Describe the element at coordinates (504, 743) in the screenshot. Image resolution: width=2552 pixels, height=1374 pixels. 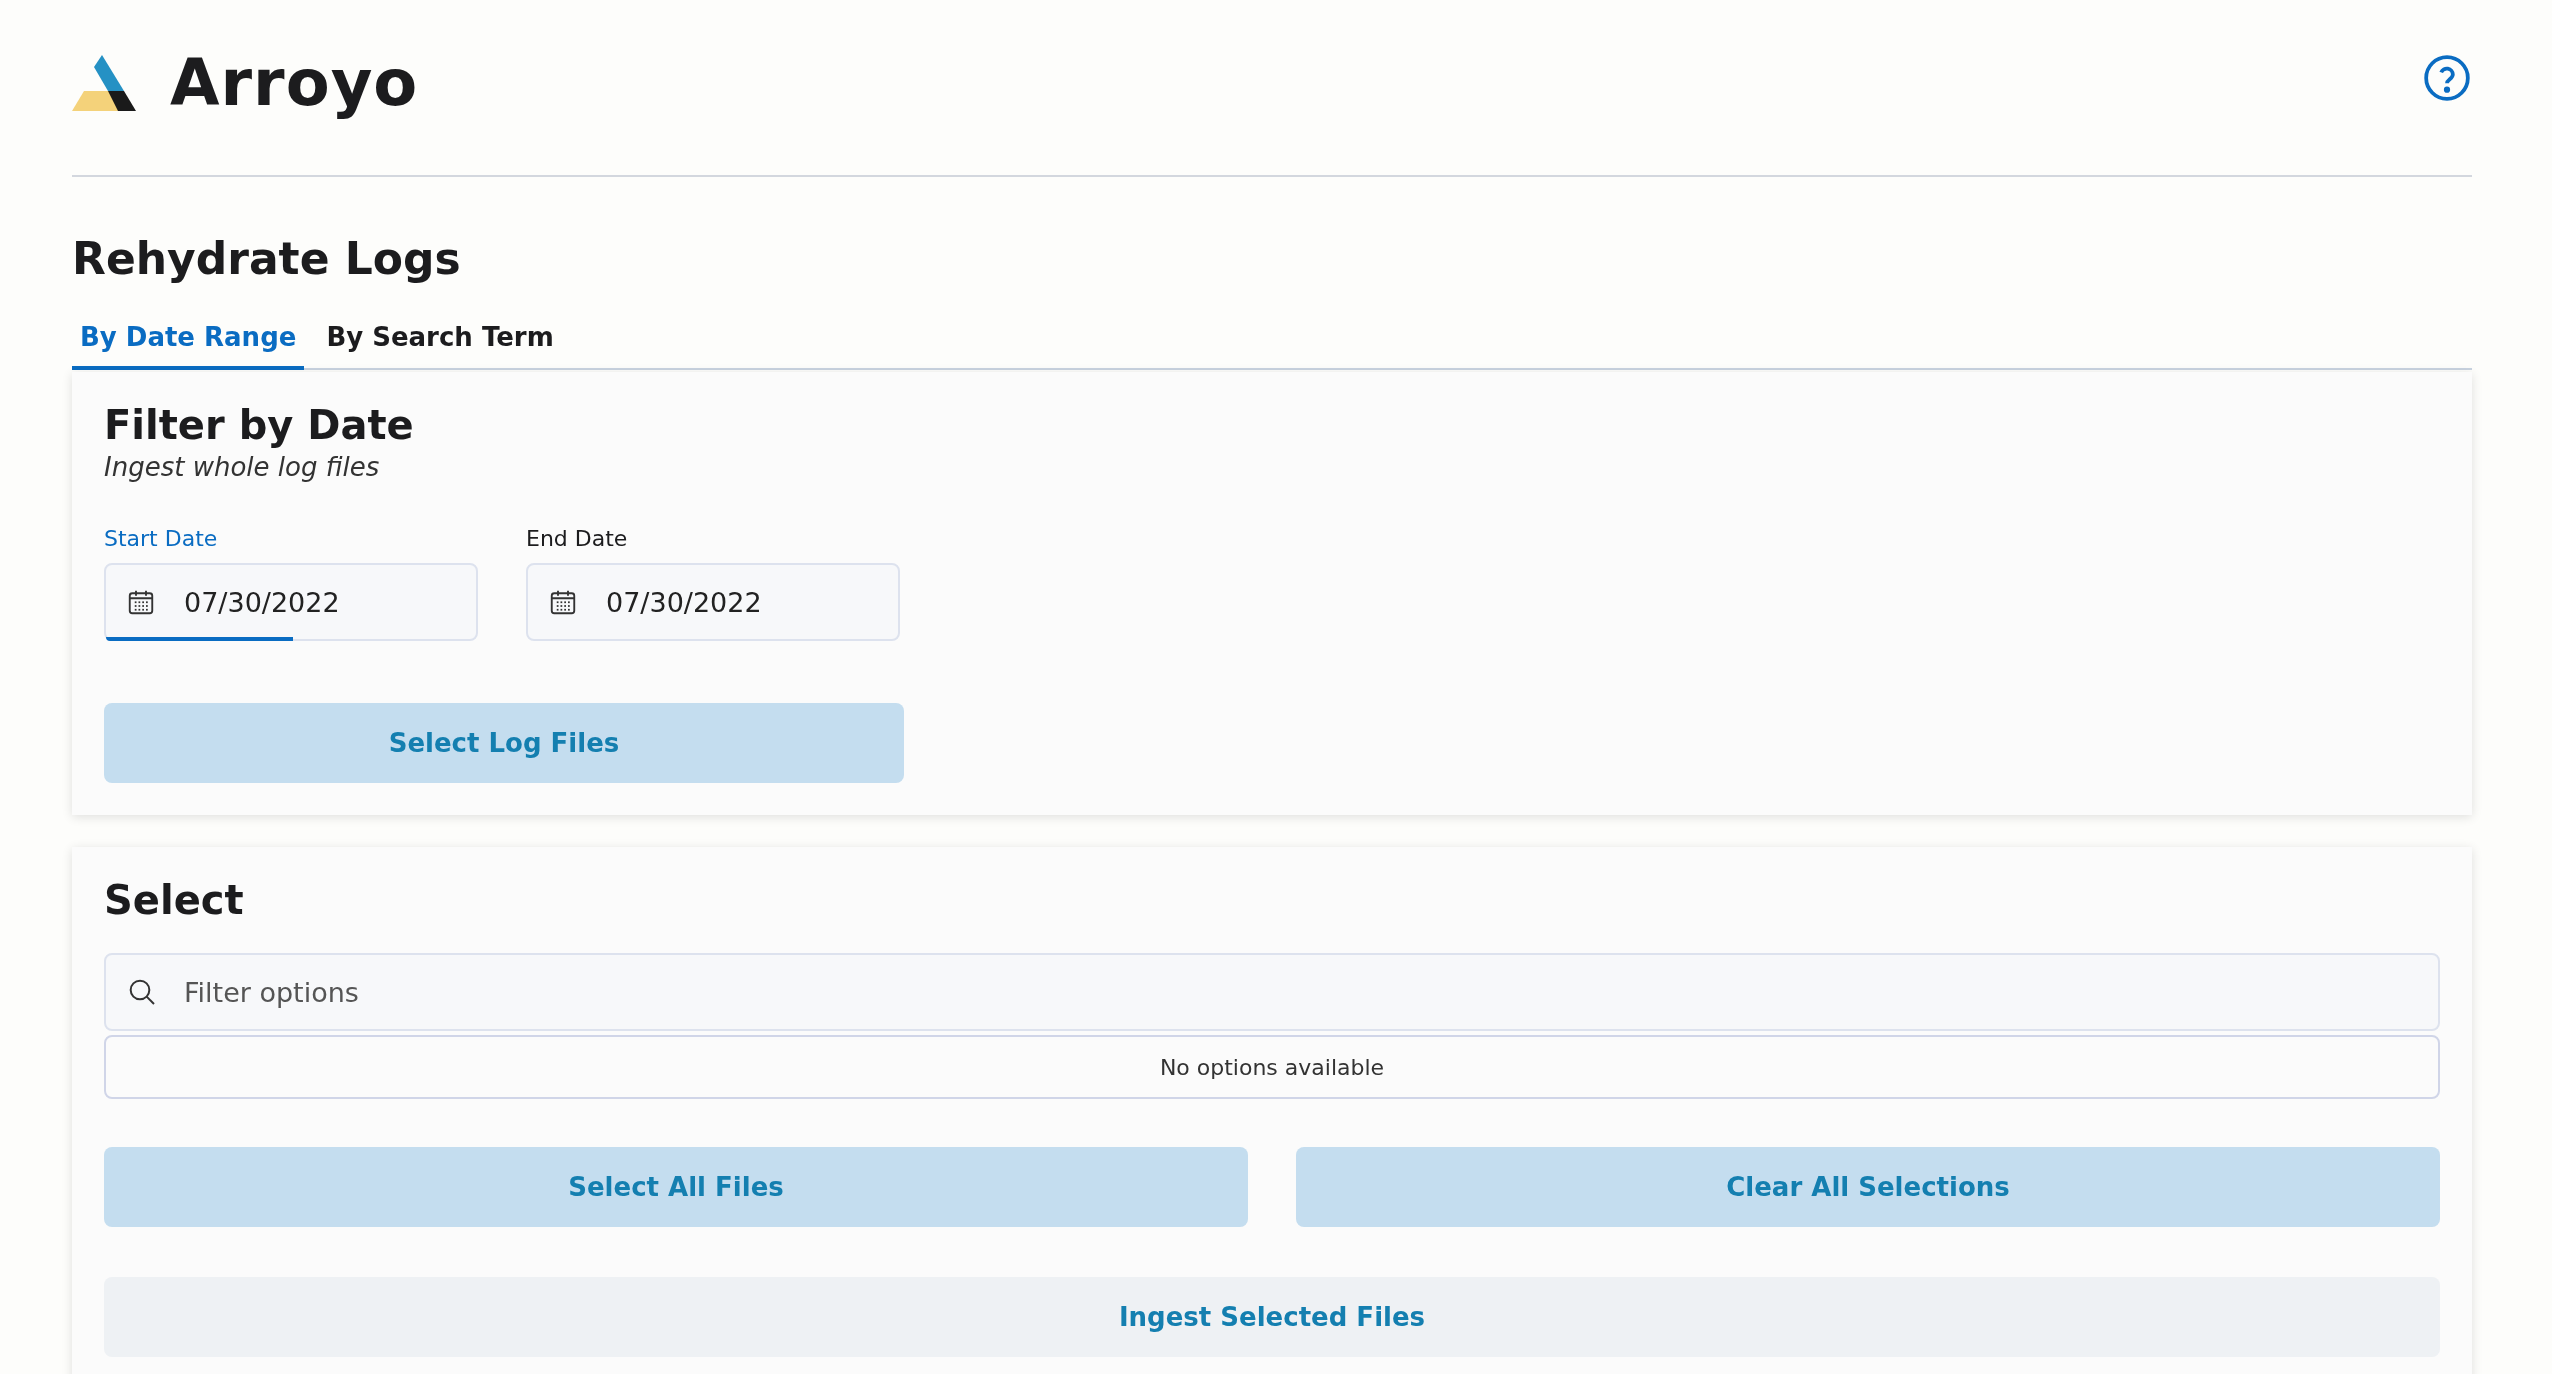
I see `select-log-files-button: Select Log Files` at that location.